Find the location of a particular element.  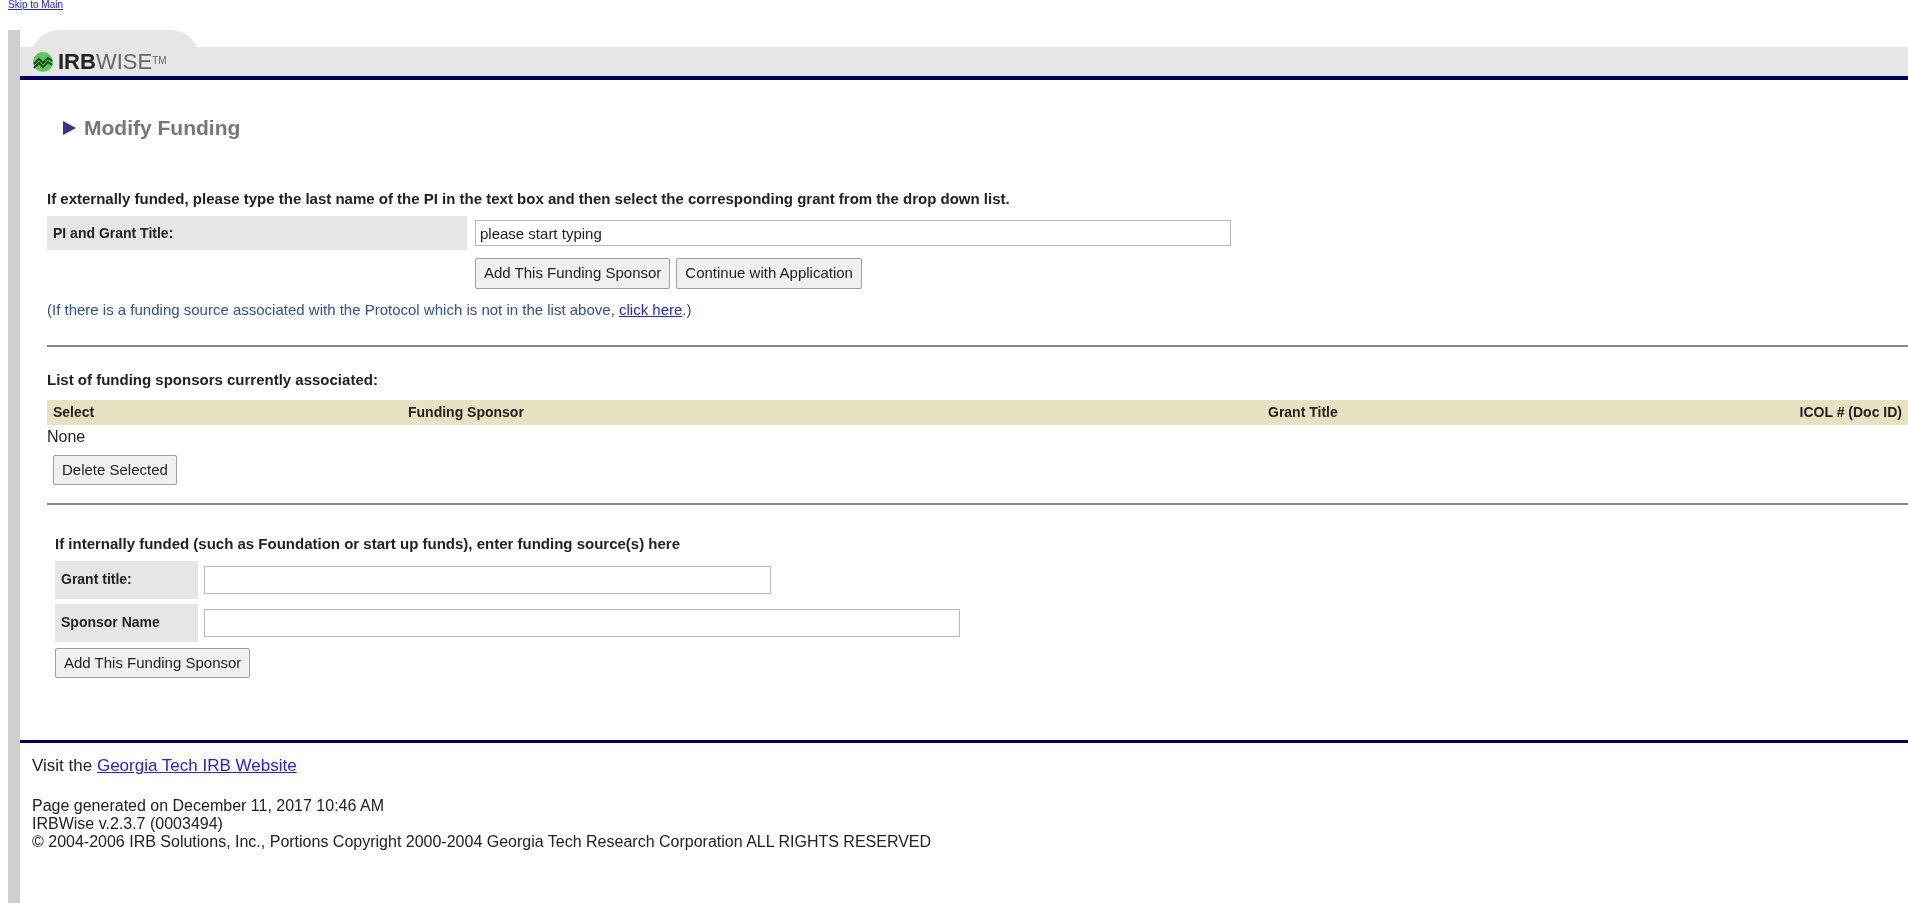

click-here-link: click here is located at coordinates (651, 309).